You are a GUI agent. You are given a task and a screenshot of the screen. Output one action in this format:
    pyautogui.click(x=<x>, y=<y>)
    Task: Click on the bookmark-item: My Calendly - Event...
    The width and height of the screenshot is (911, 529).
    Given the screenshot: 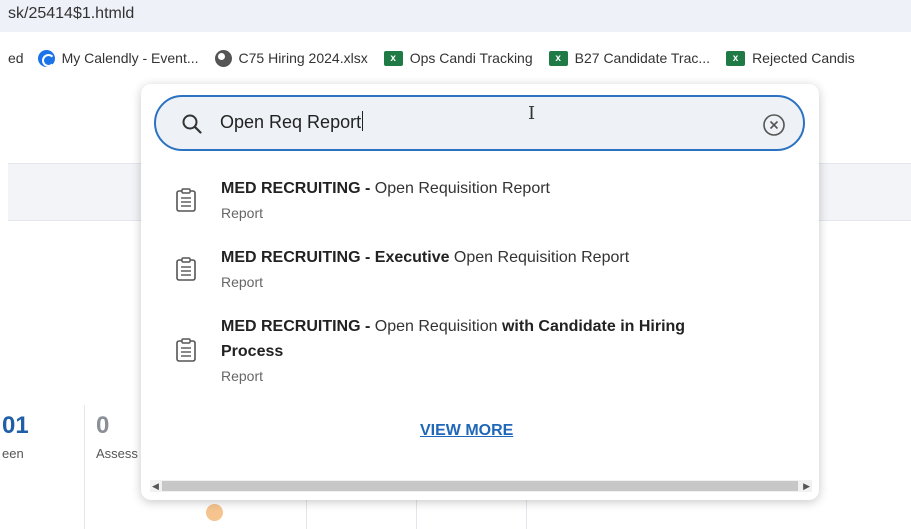 What is the action you would take?
    pyautogui.click(x=118, y=58)
    